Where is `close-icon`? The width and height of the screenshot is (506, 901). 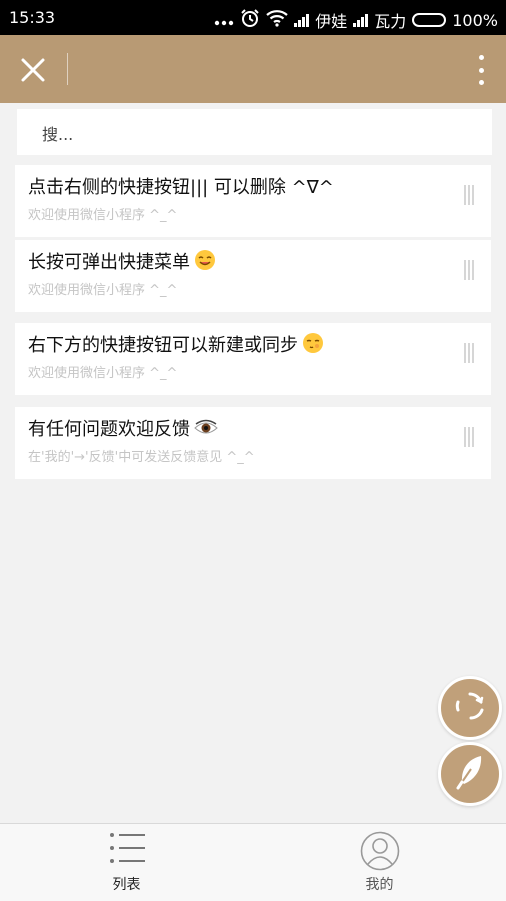
close-icon is located at coordinates (33, 70).